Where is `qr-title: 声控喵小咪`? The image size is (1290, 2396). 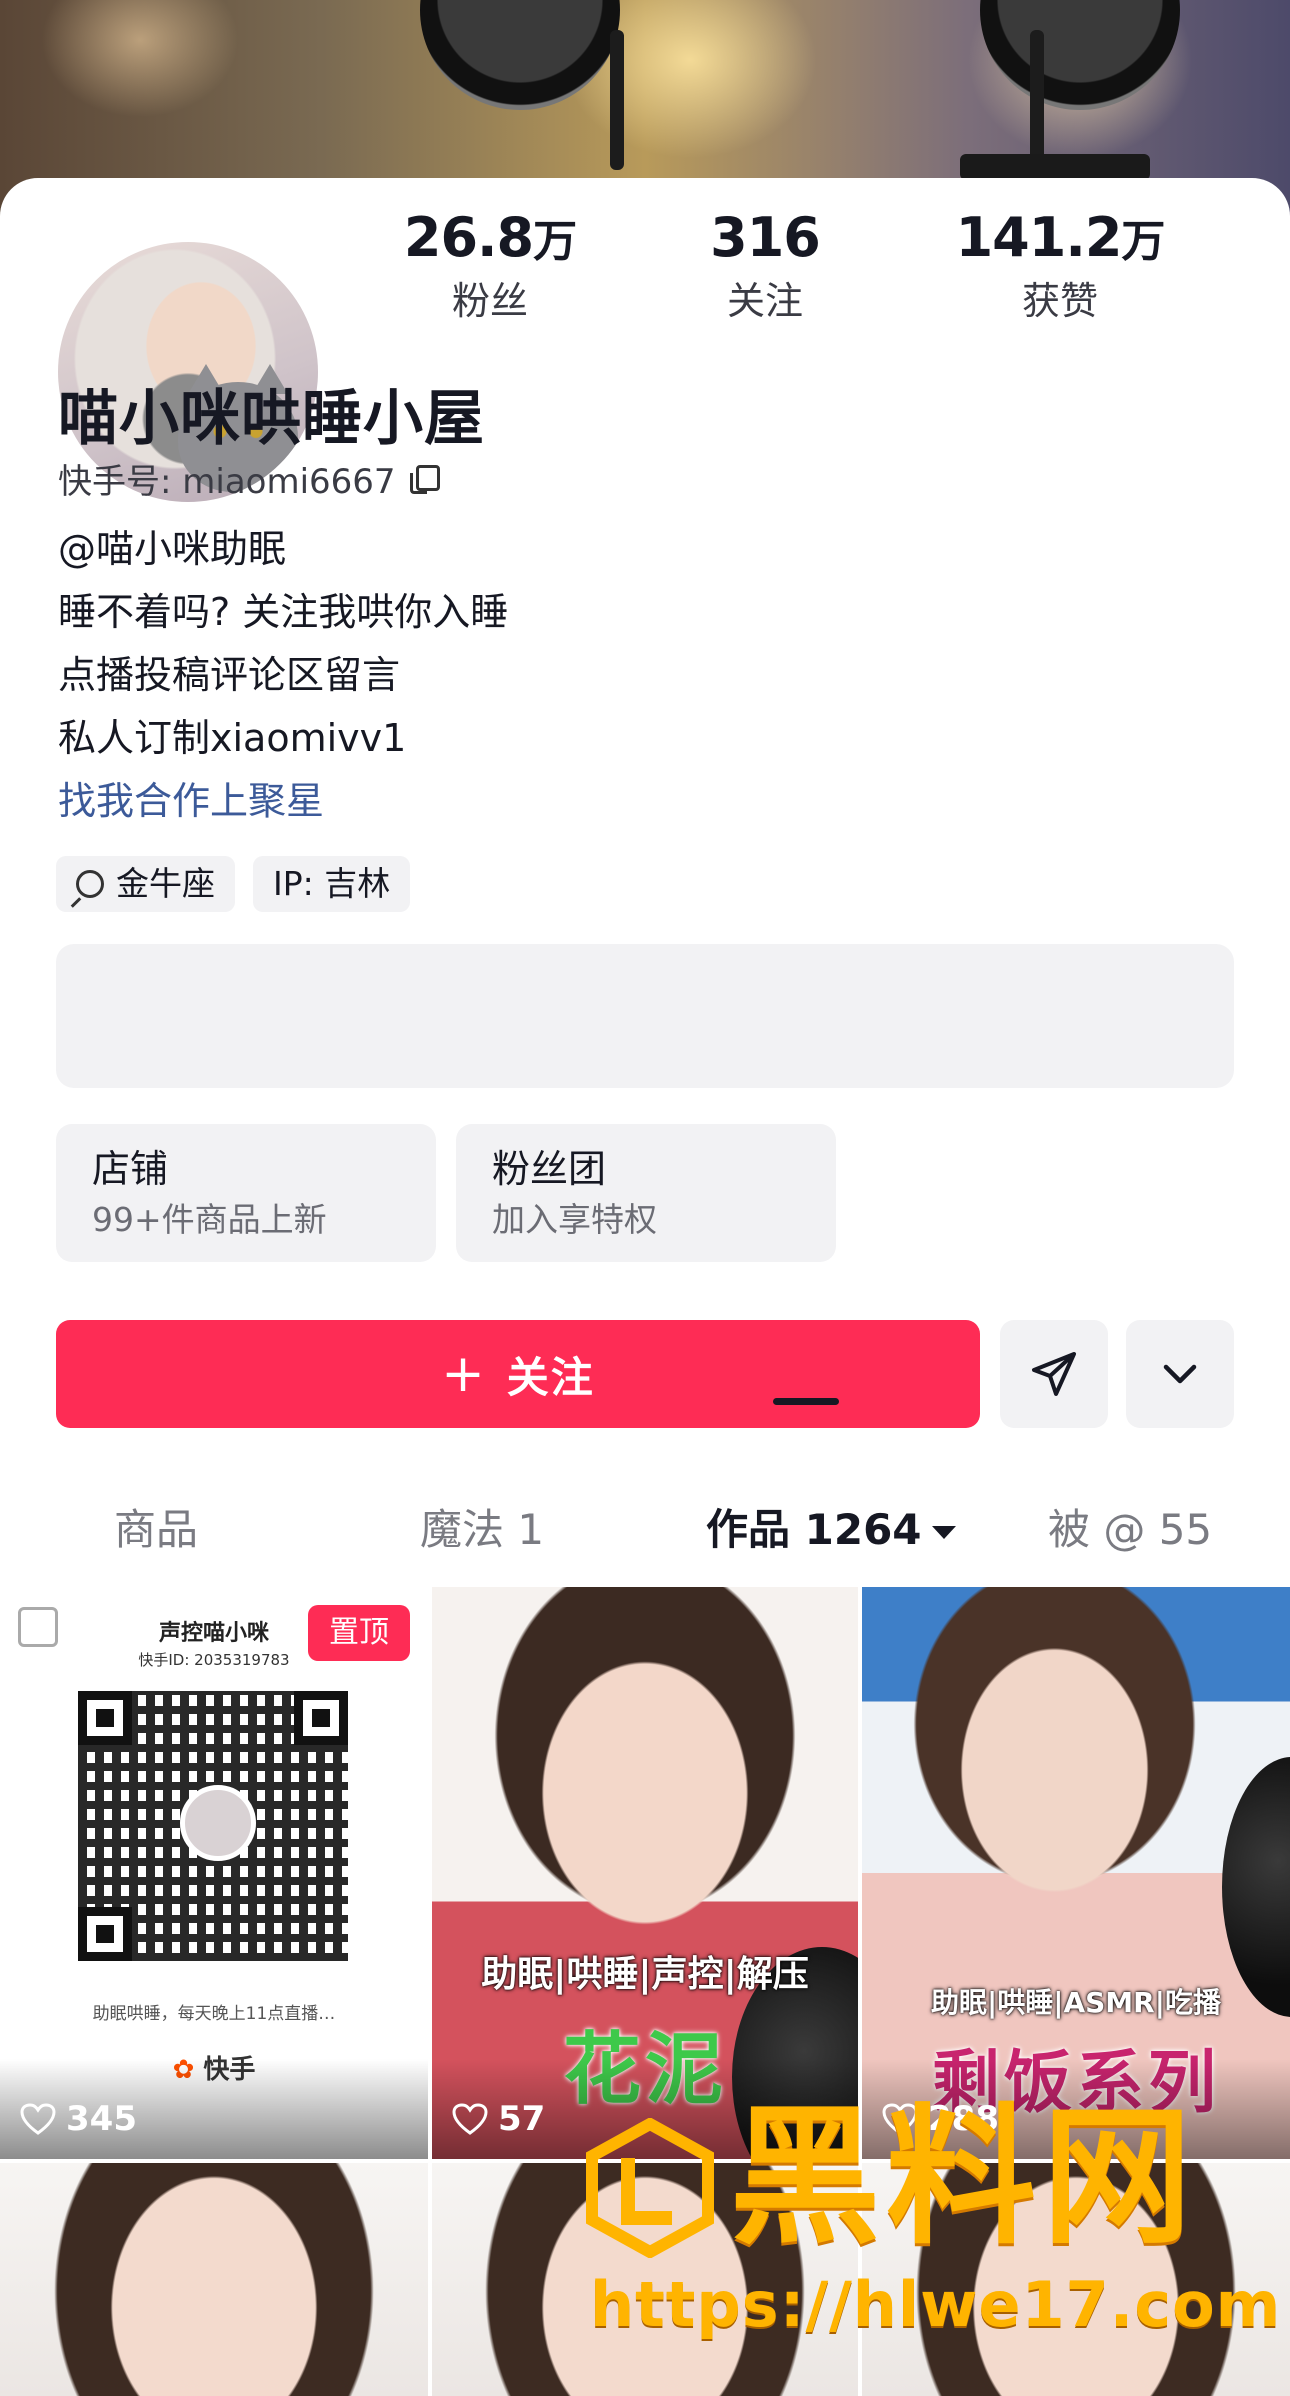 qr-title: 声控喵小咪 is located at coordinates (213, 1633).